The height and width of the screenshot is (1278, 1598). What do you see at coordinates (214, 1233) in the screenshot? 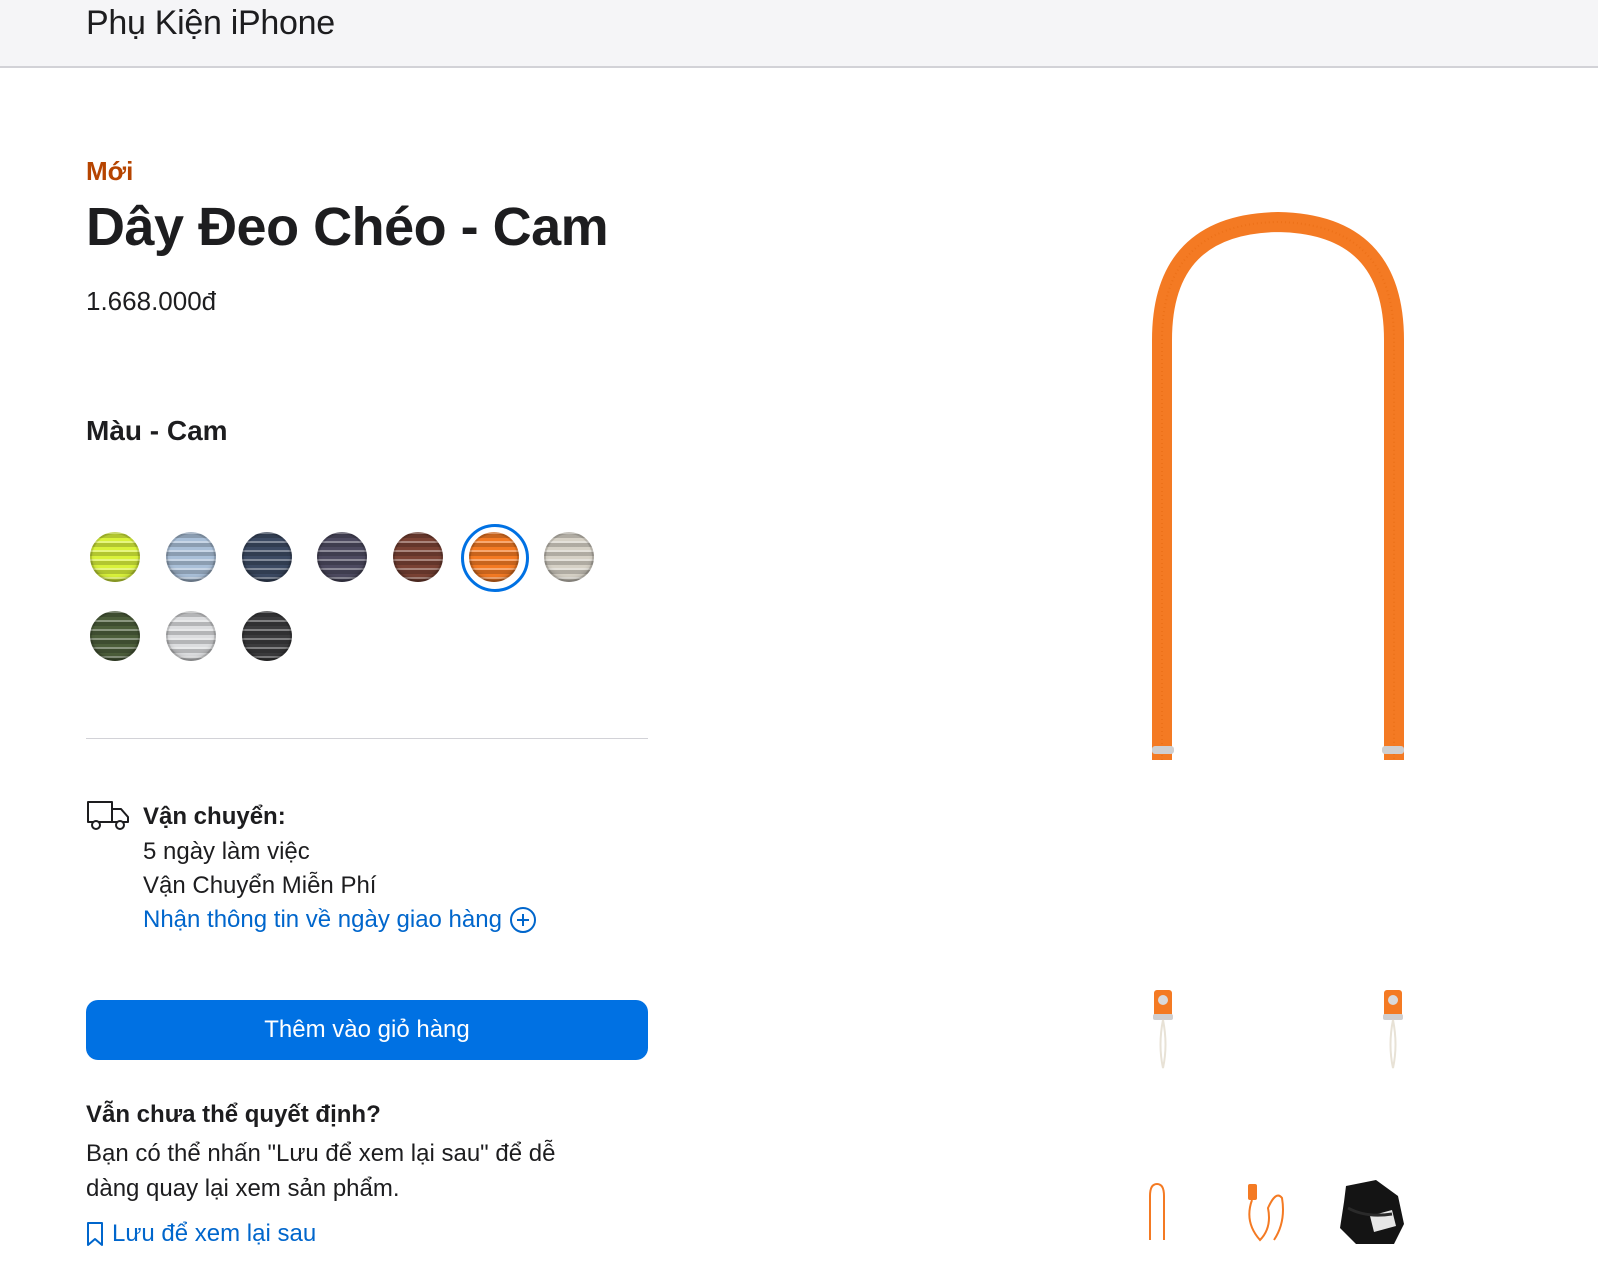
I see `save-for-later-label: Lưu để xem lại sau` at bounding box center [214, 1233].